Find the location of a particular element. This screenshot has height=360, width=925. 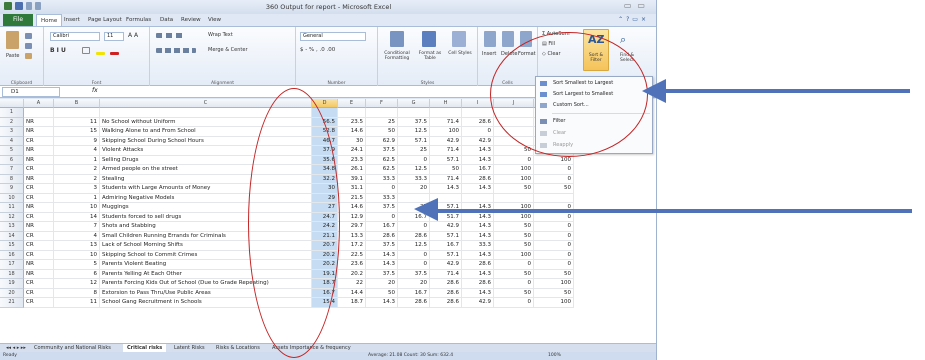

number-format-select: General is located at coordinates (333, 36).